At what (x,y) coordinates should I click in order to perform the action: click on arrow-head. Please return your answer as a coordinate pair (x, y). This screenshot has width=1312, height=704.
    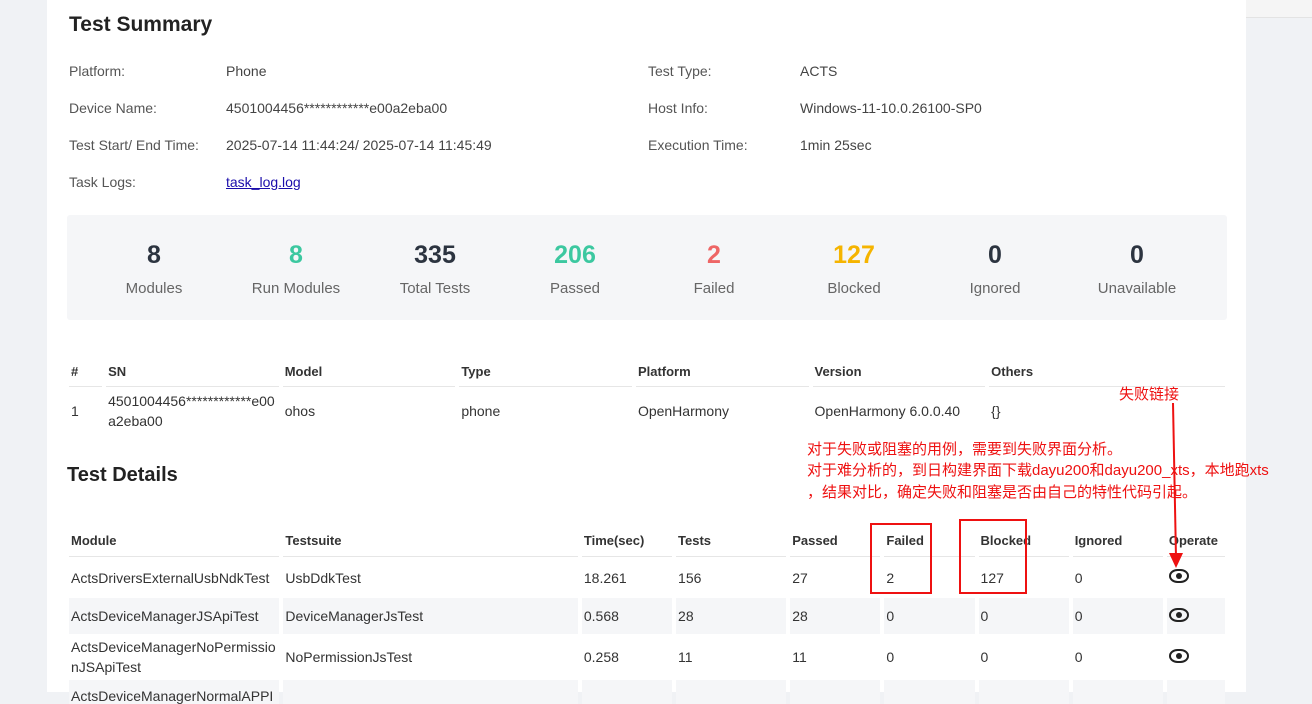
    Looking at the image, I should click on (1176, 560).